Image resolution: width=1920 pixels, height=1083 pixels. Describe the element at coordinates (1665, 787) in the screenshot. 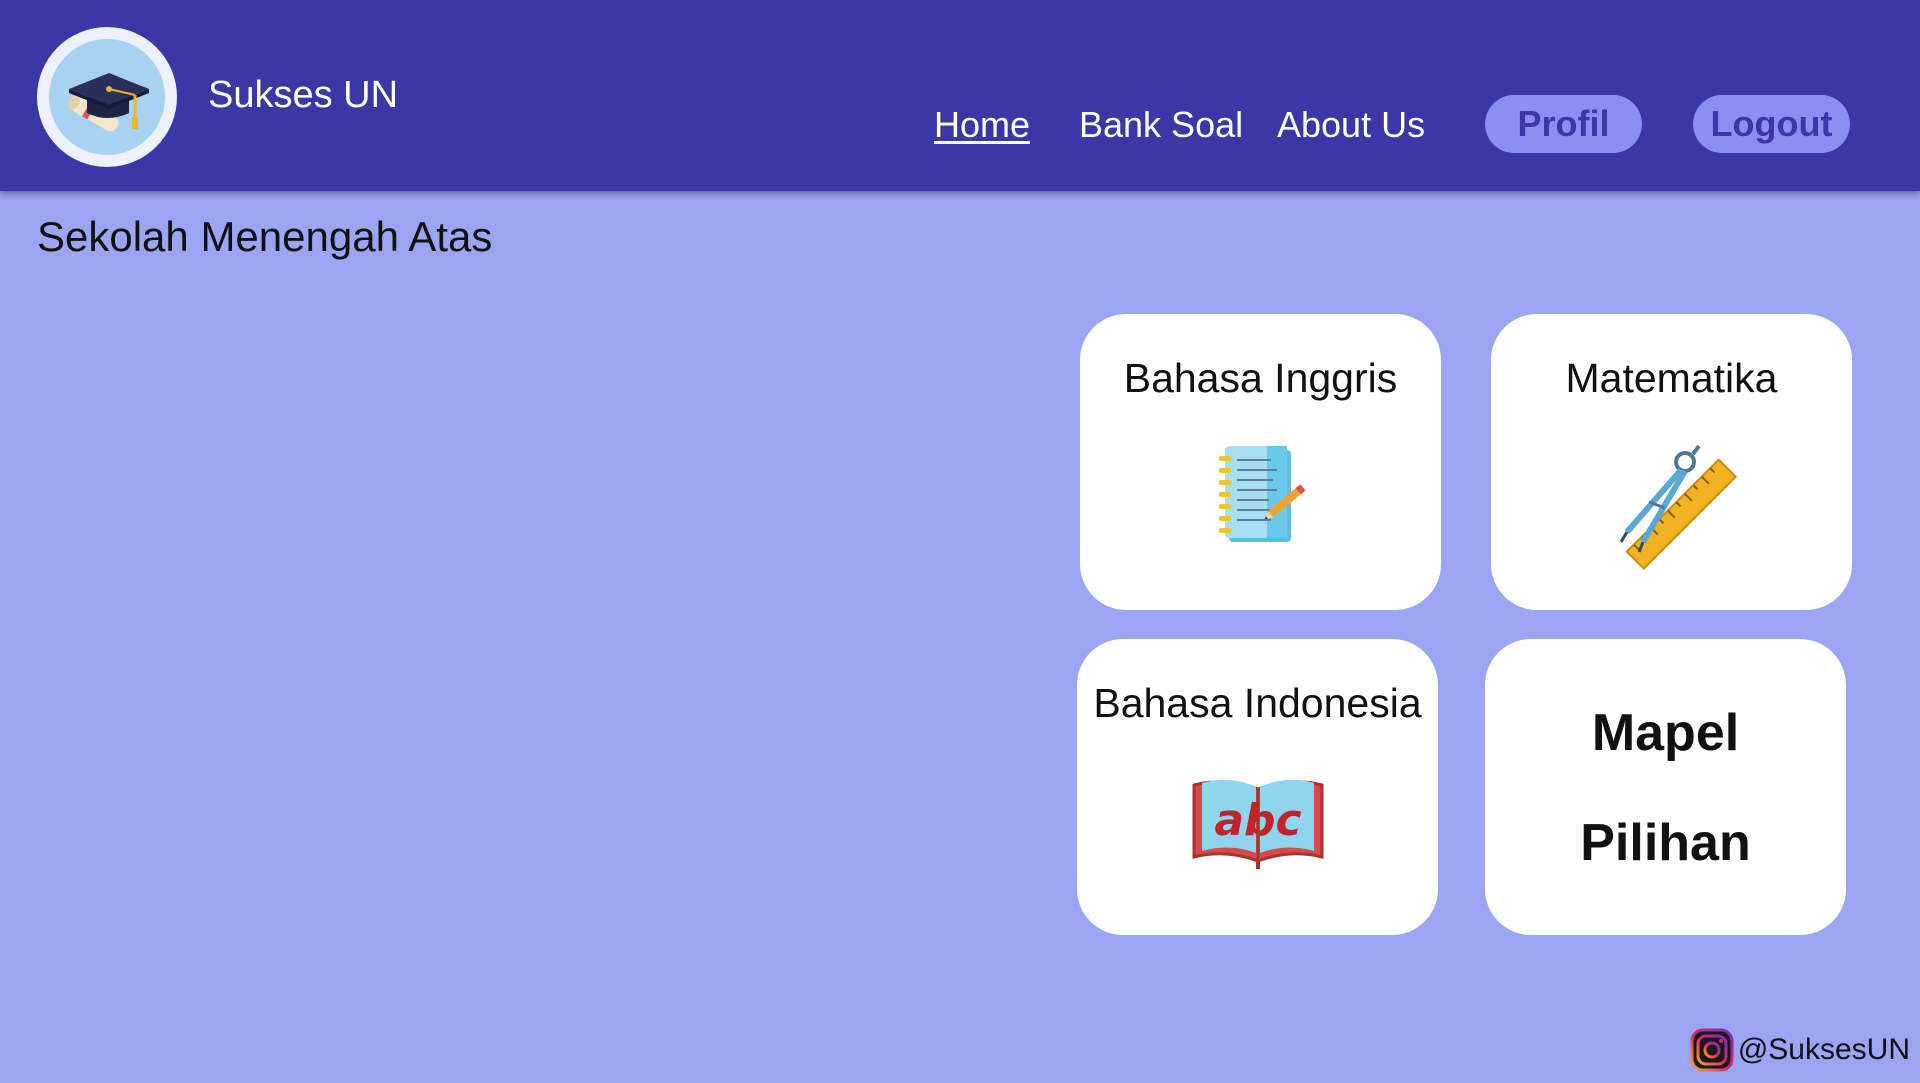

I see `subject-card-mapel-pilihan: Mapel Pilihan` at that location.